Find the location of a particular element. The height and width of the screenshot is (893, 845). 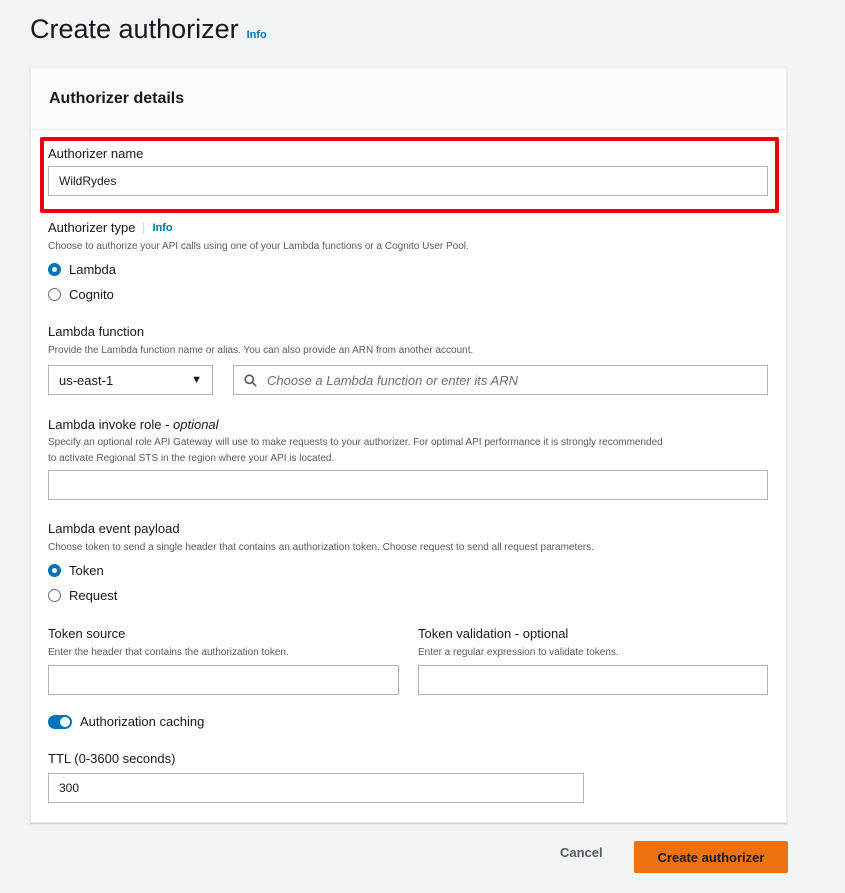

lambda-function-label: Lambda function is located at coordinates (96, 331).